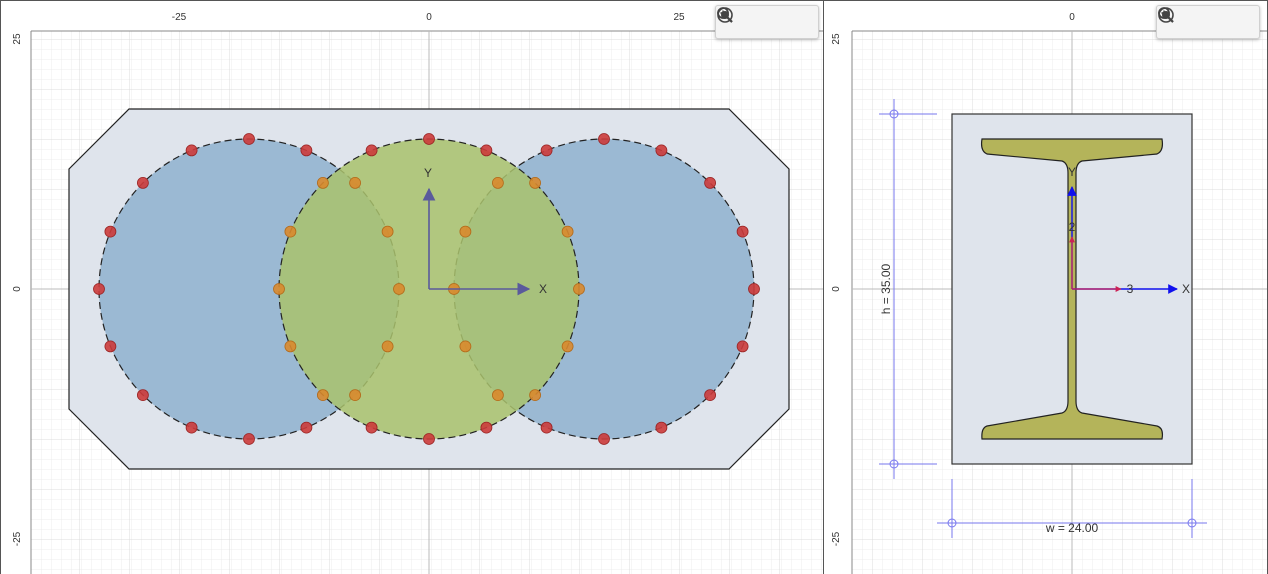 The height and width of the screenshot is (574, 1268). Describe the element at coordinates (886, 288) in the screenshot. I see `height-dimension-label: h = 35.00` at that location.